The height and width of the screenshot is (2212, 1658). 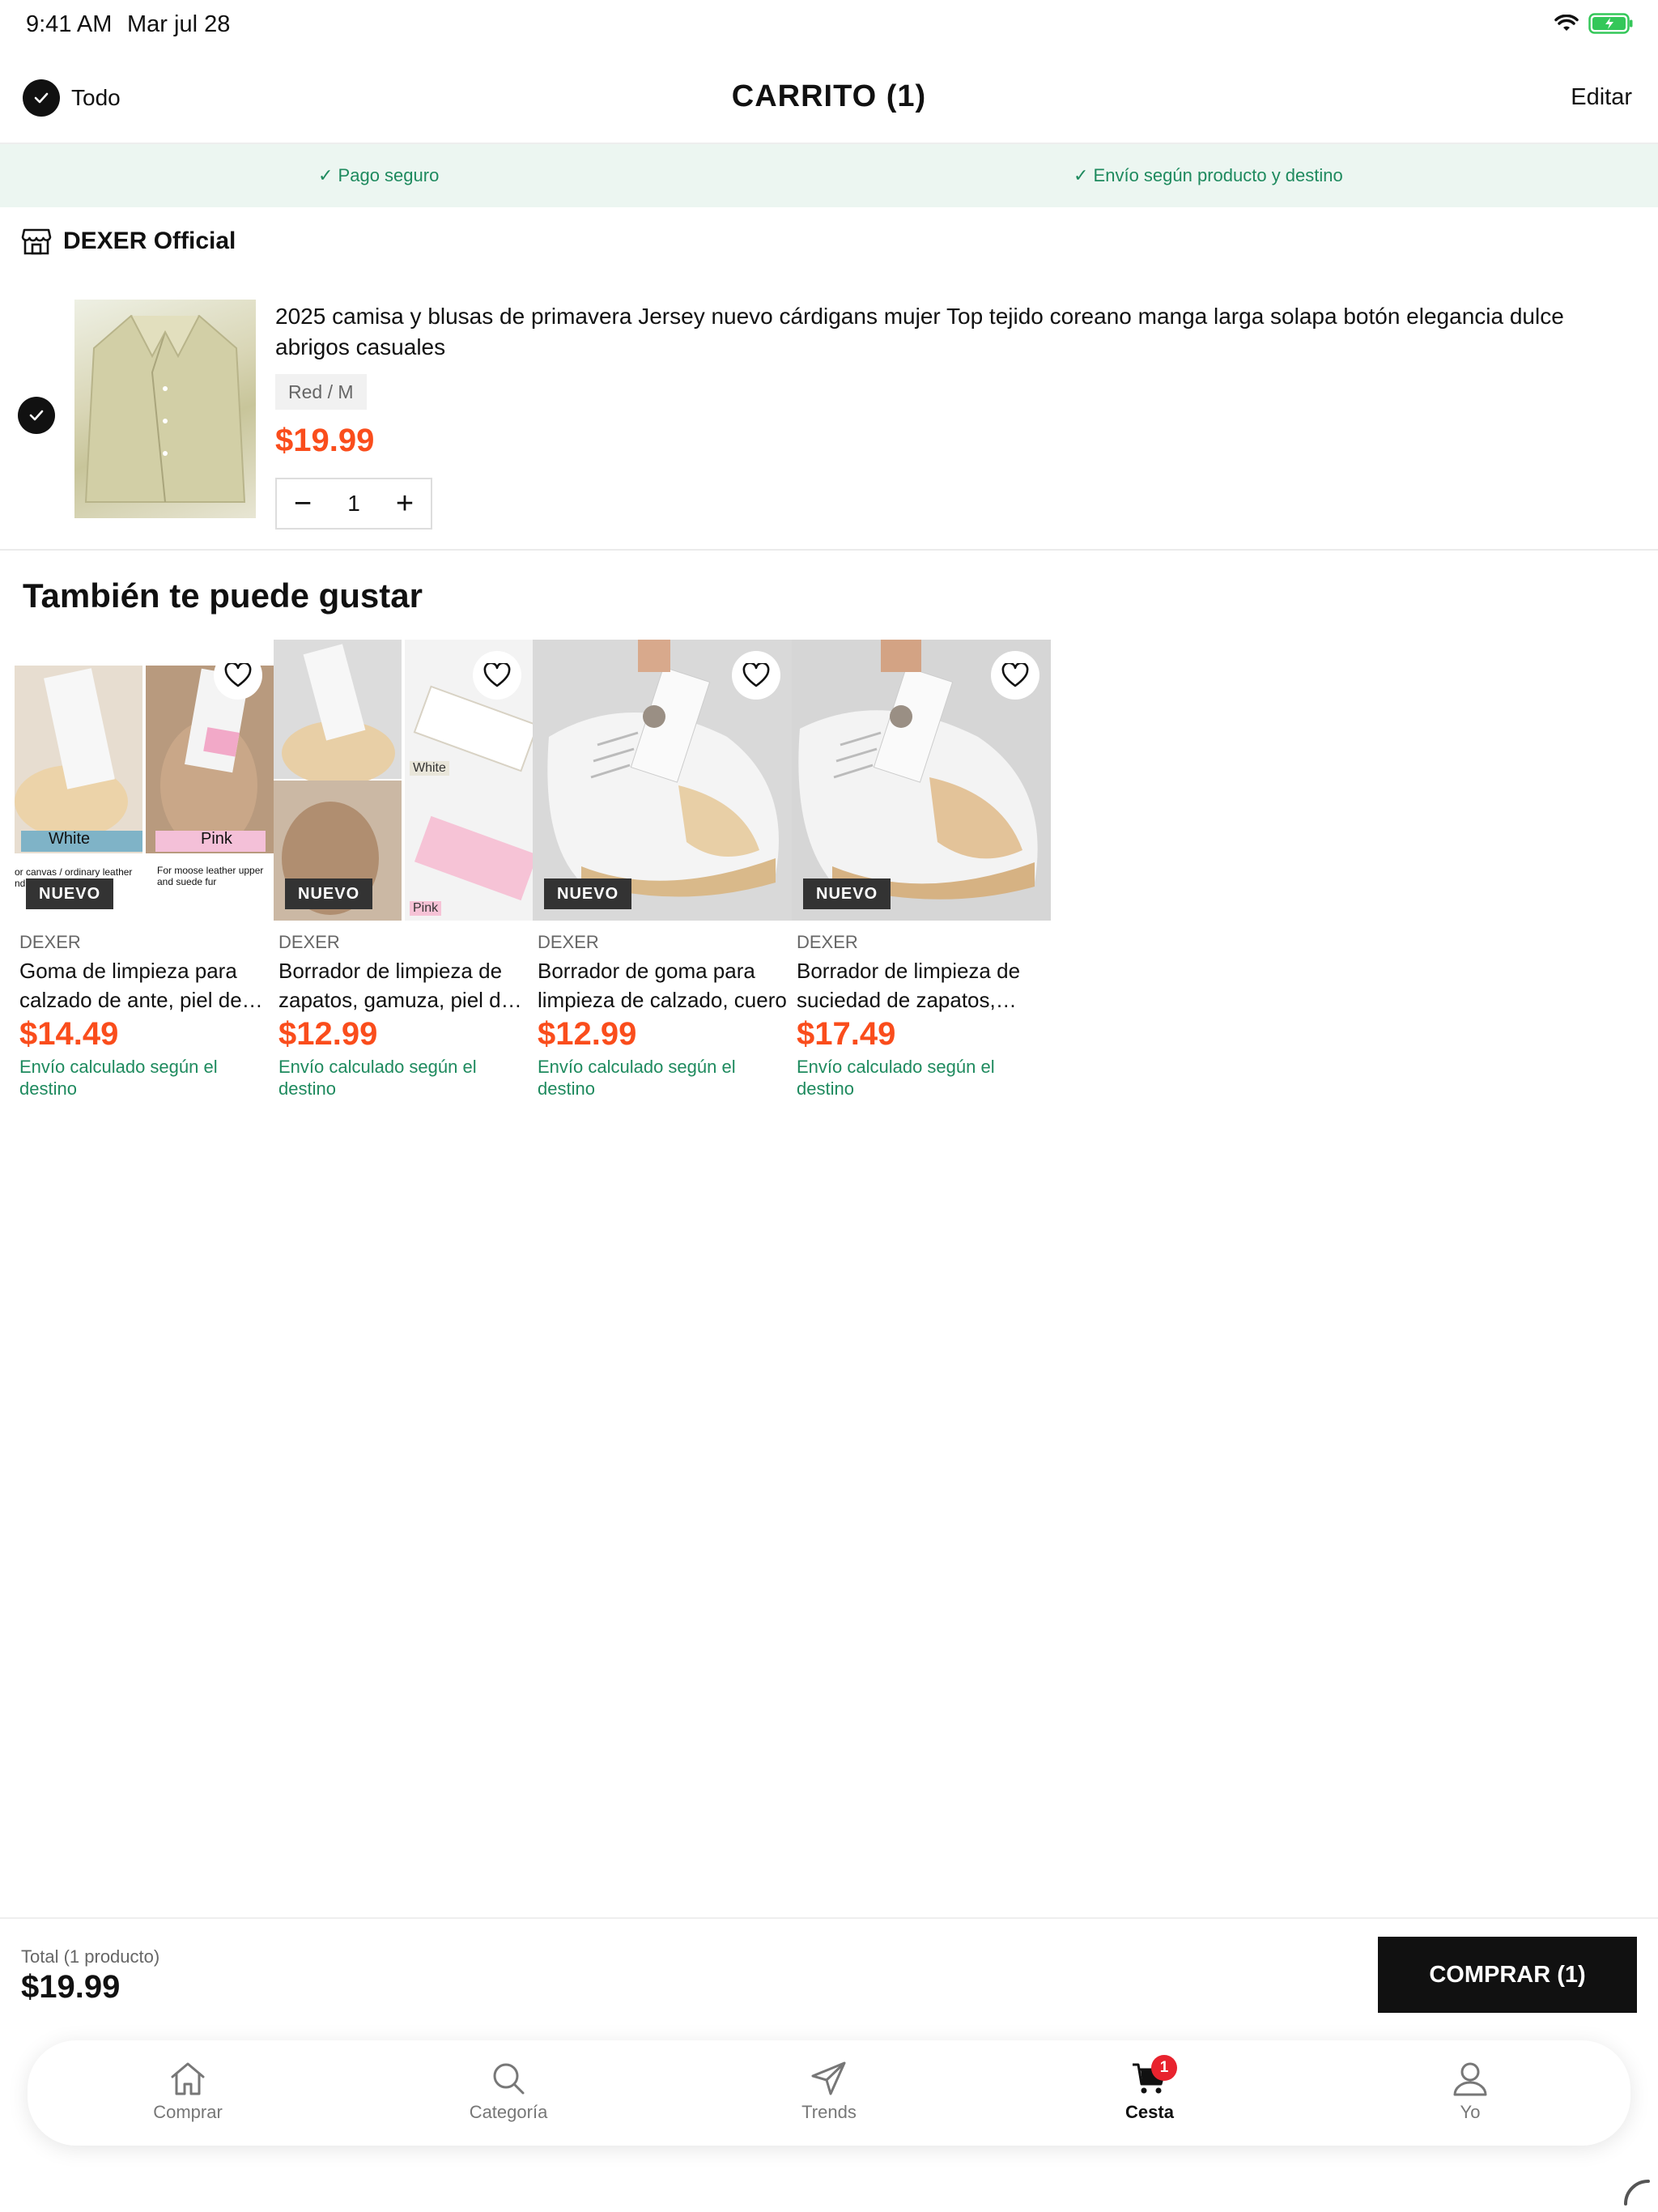 What do you see at coordinates (1507, 1975) in the screenshot?
I see `checkout-button: COMPRAR (1)` at bounding box center [1507, 1975].